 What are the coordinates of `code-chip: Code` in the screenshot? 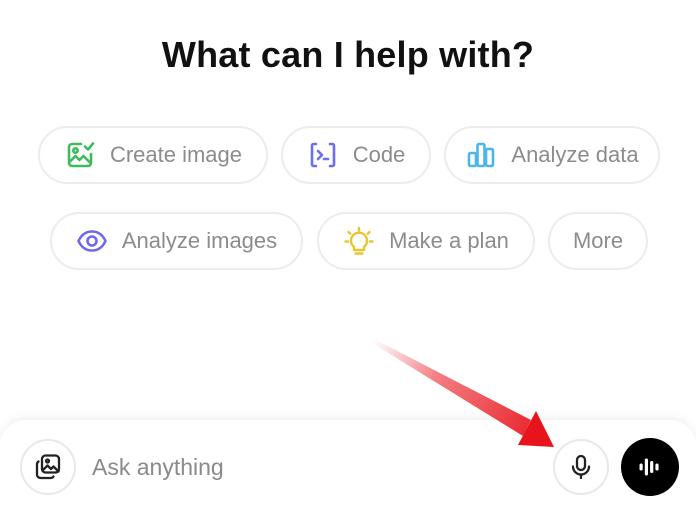 It's located at (356, 155).